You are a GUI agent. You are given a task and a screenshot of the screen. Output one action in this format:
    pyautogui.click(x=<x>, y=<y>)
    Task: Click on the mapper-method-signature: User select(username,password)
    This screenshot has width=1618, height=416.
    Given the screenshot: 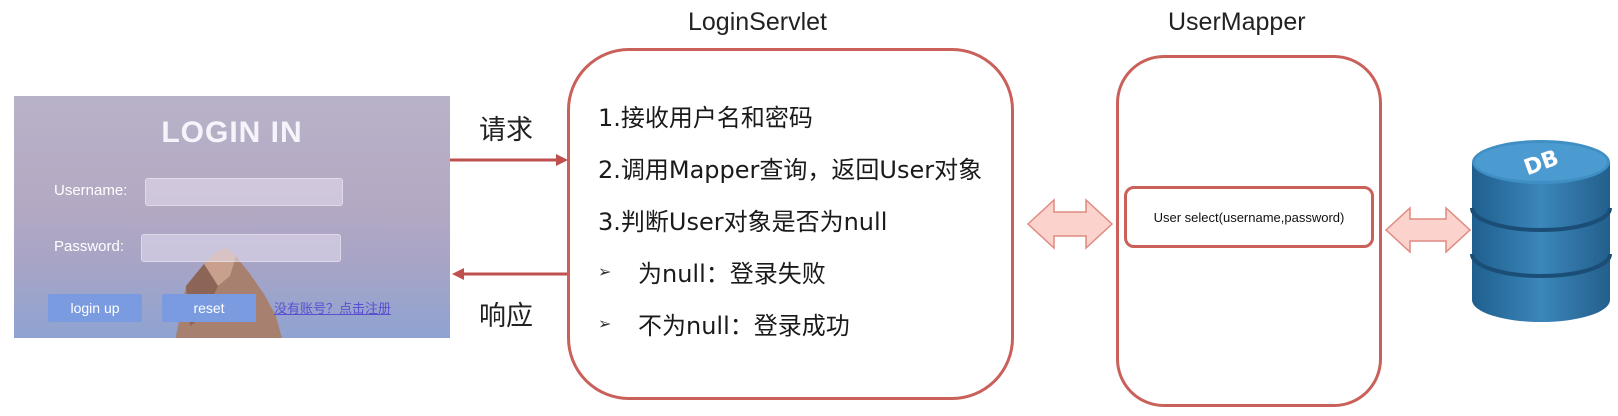 What is the action you would take?
    pyautogui.click(x=1249, y=217)
    